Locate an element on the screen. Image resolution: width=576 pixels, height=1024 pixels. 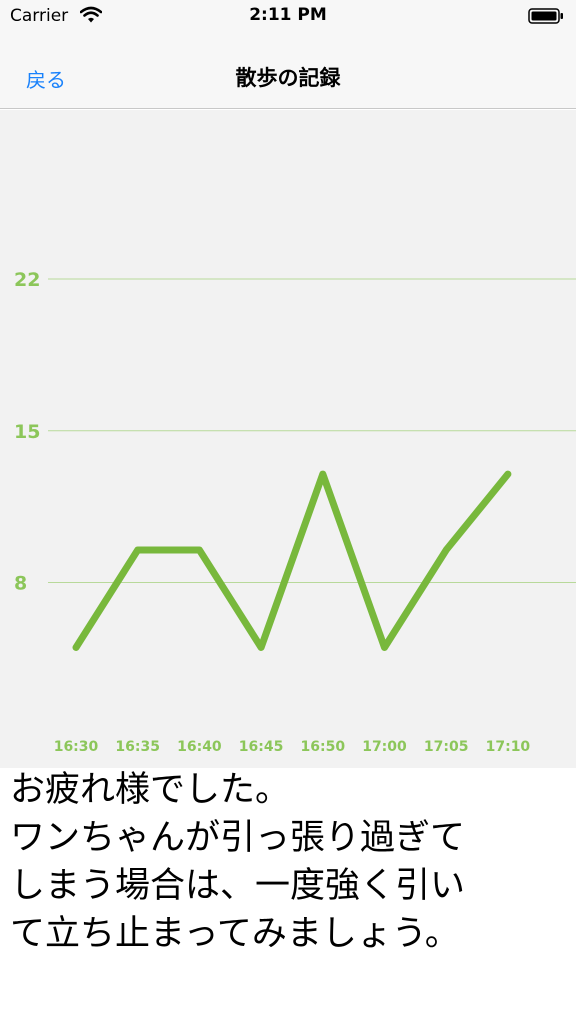
y-tick-label: 22 is located at coordinates (27, 280).